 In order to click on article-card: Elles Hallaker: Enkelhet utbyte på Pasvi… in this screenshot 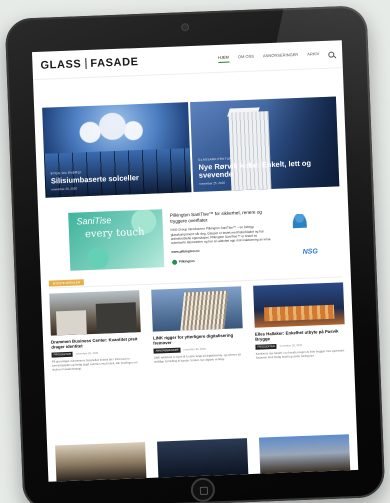, I will do `click(299, 323)`.